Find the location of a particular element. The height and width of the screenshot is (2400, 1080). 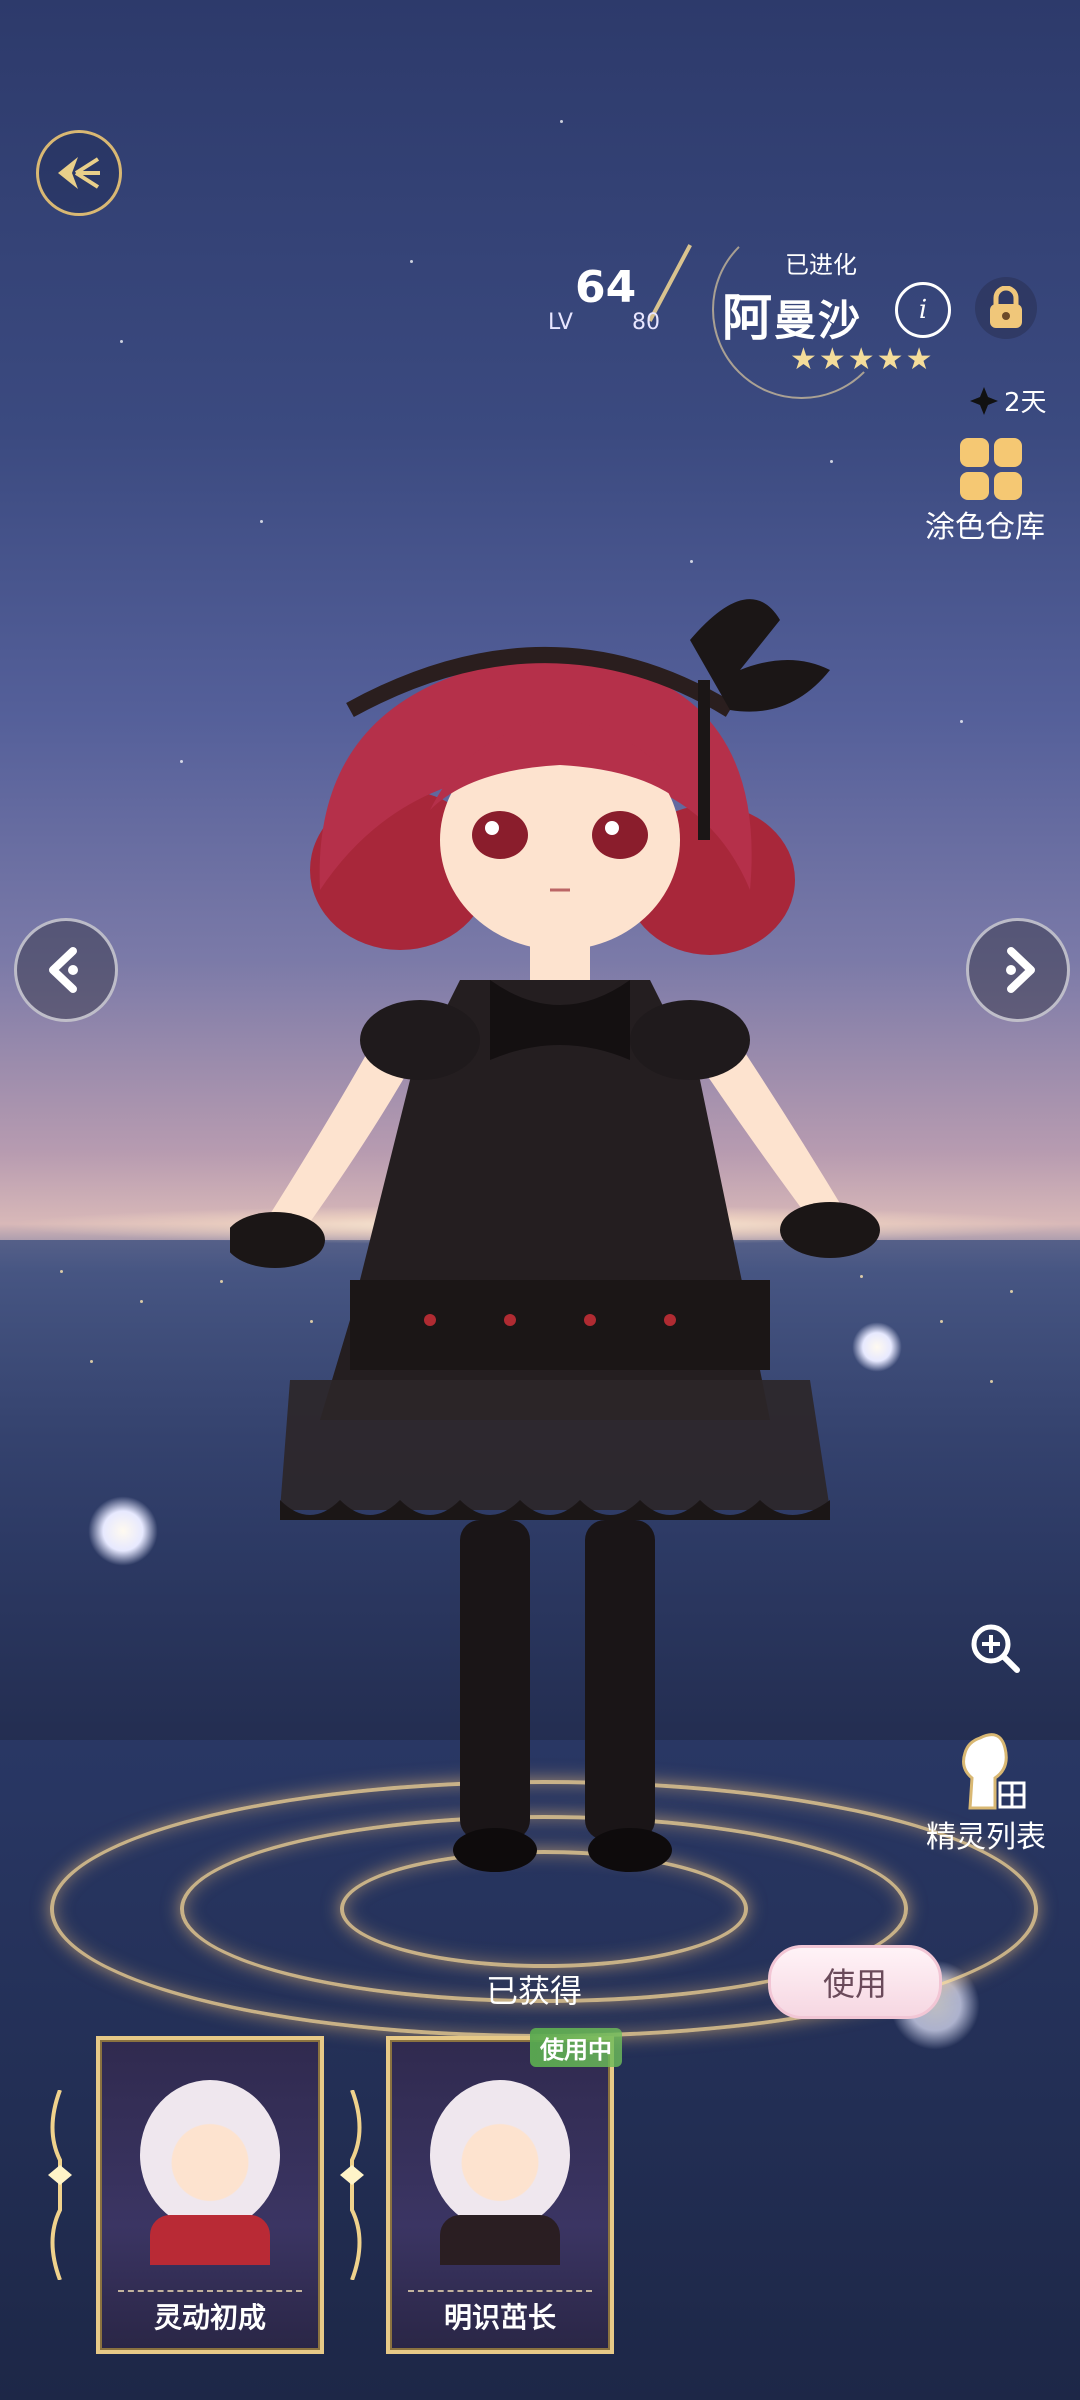

gold-flourish-left is located at coordinates (60, 2185).